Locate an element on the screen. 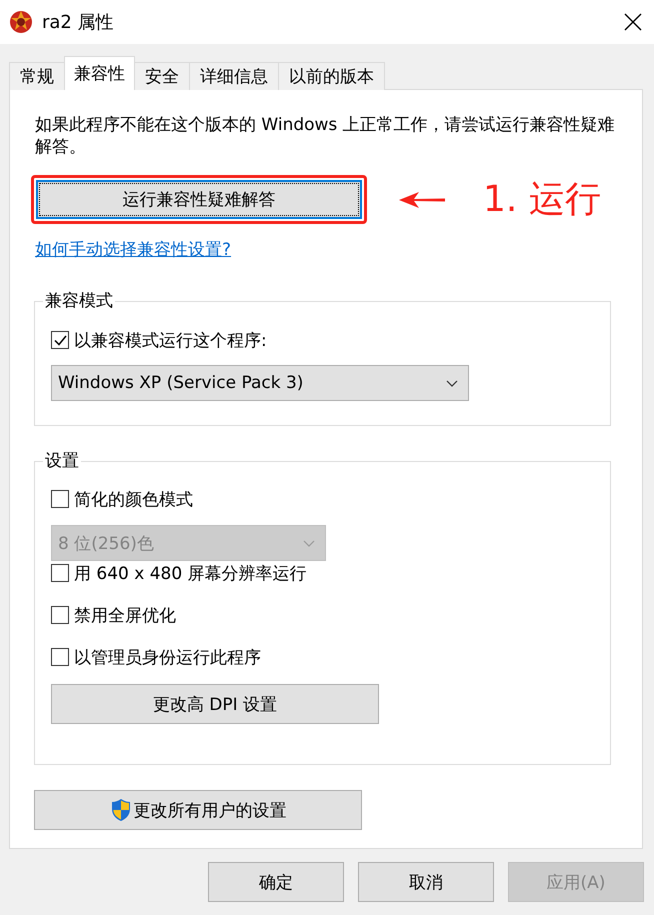 The height and width of the screenshot is (915, 654). checkbox-label: 以兼容模式运行这个程序: is located at coordinates (170, 341).